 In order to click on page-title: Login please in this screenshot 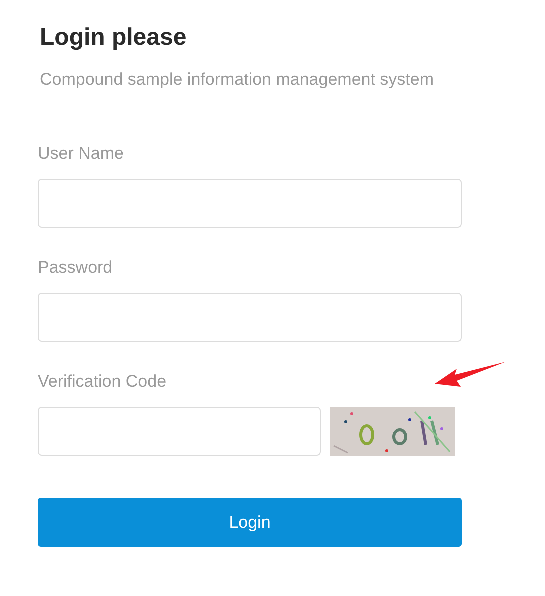, I will do `click(114, 38)`.